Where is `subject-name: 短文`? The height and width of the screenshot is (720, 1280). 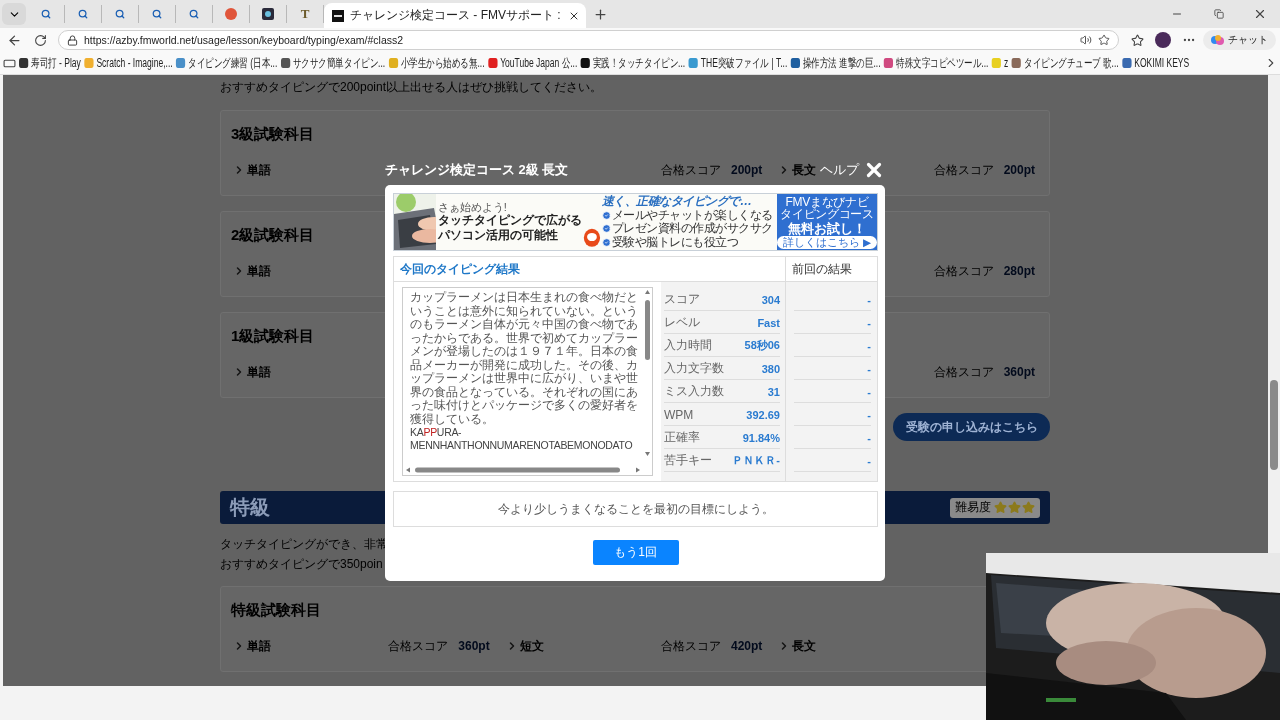 subject-name: 短文 is located at coordinates (531, 646).